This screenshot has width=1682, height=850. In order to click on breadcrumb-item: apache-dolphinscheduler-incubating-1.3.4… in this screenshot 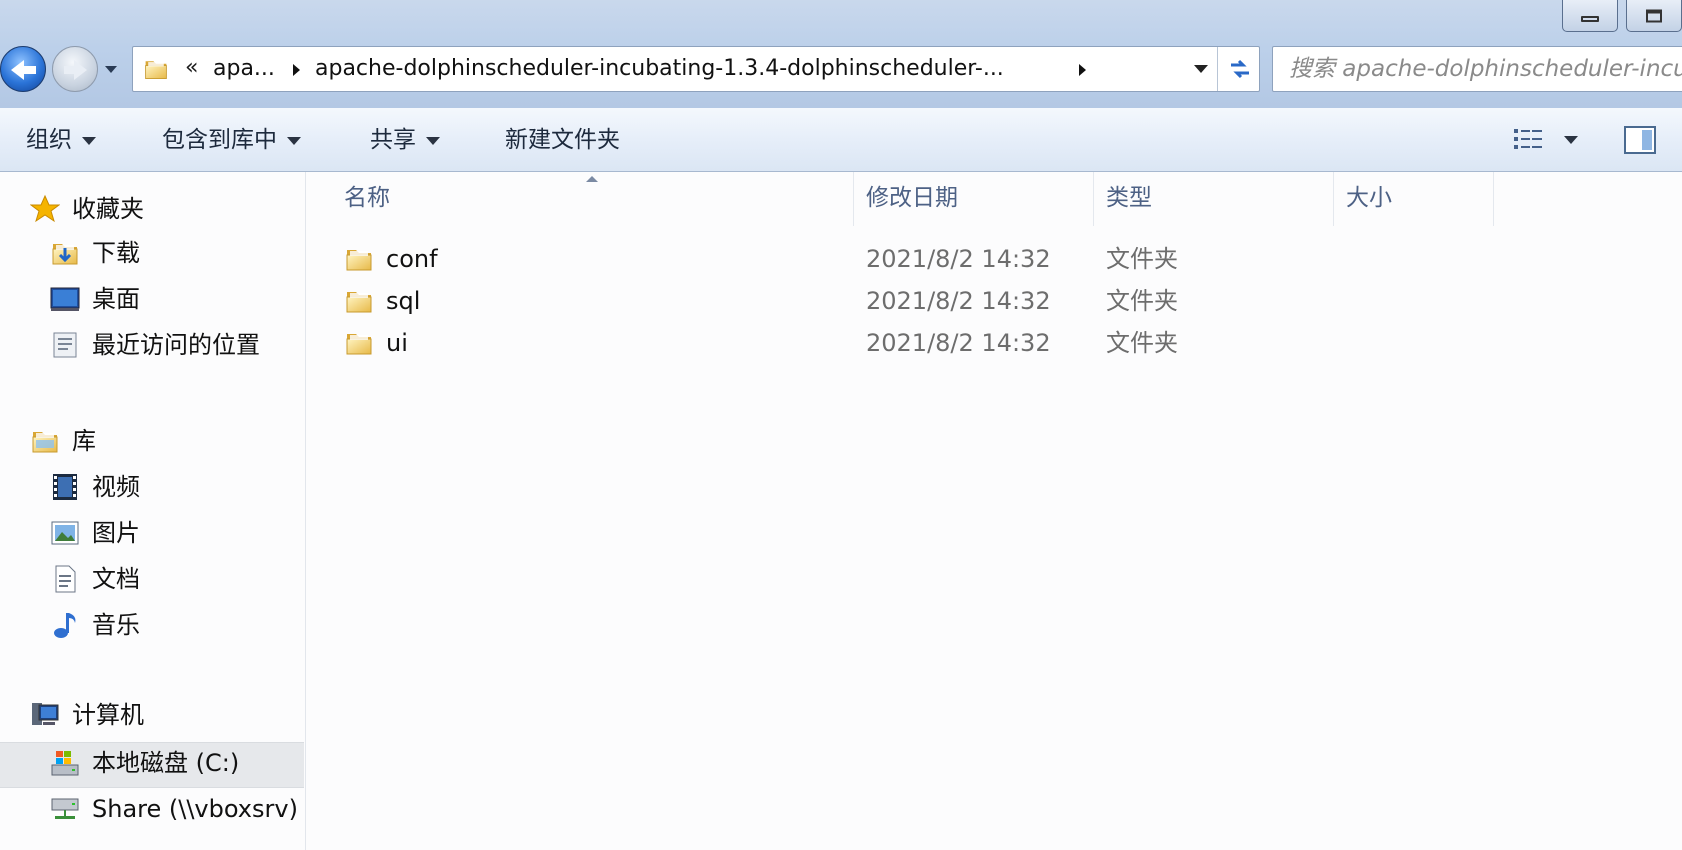, I will do `click(659, 69)`.